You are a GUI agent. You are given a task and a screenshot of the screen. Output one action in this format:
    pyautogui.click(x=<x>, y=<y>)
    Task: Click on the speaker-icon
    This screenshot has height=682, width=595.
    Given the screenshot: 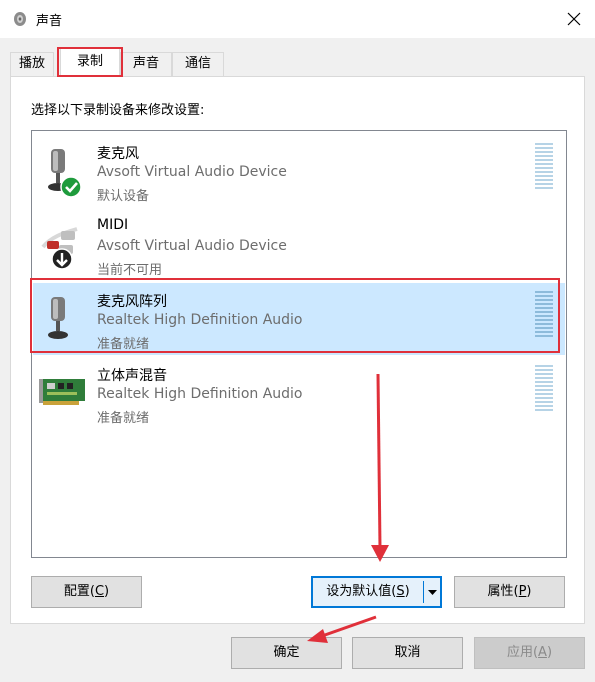 What is the action you would take?
    pyautogui.click(x=20, y=19)
    